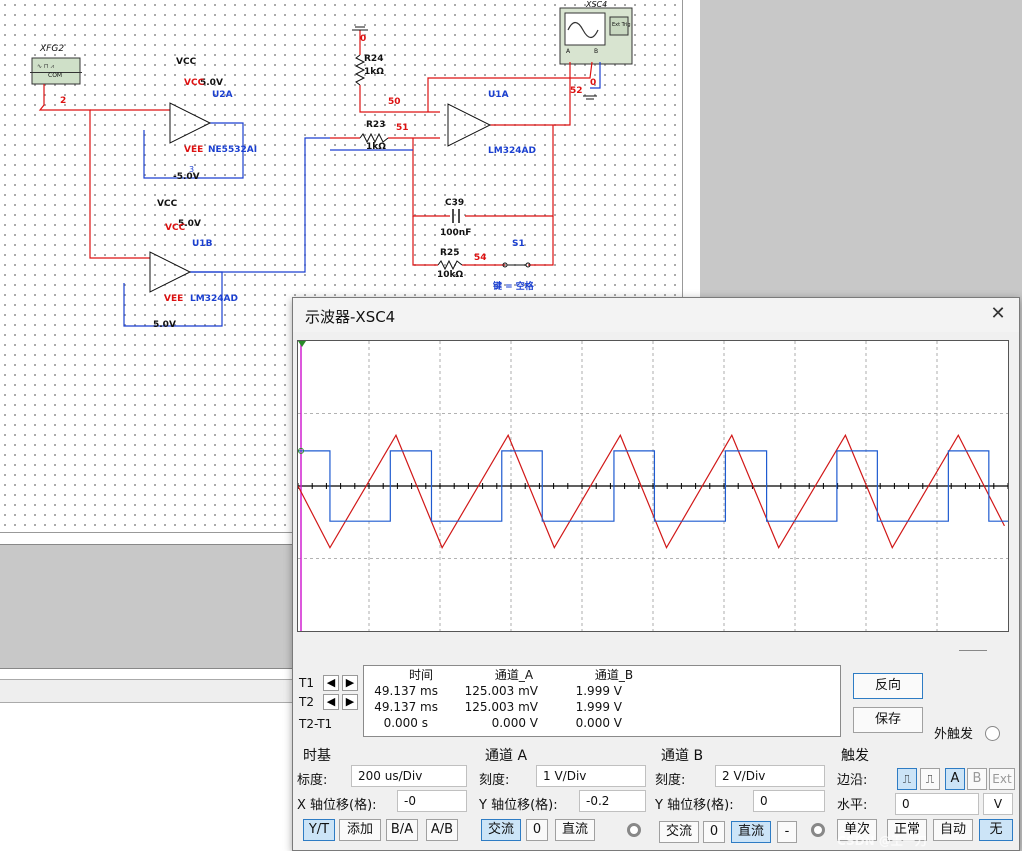  I want to click on vcc2-pin: VCC, so click(175, 228).